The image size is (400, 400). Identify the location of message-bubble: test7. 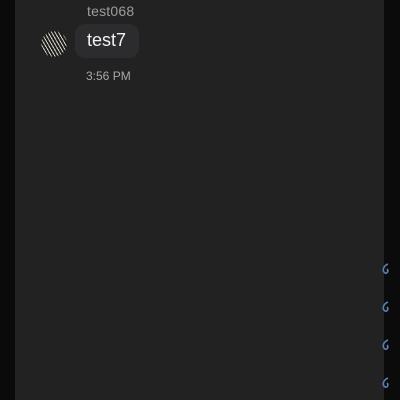
(107, 41).